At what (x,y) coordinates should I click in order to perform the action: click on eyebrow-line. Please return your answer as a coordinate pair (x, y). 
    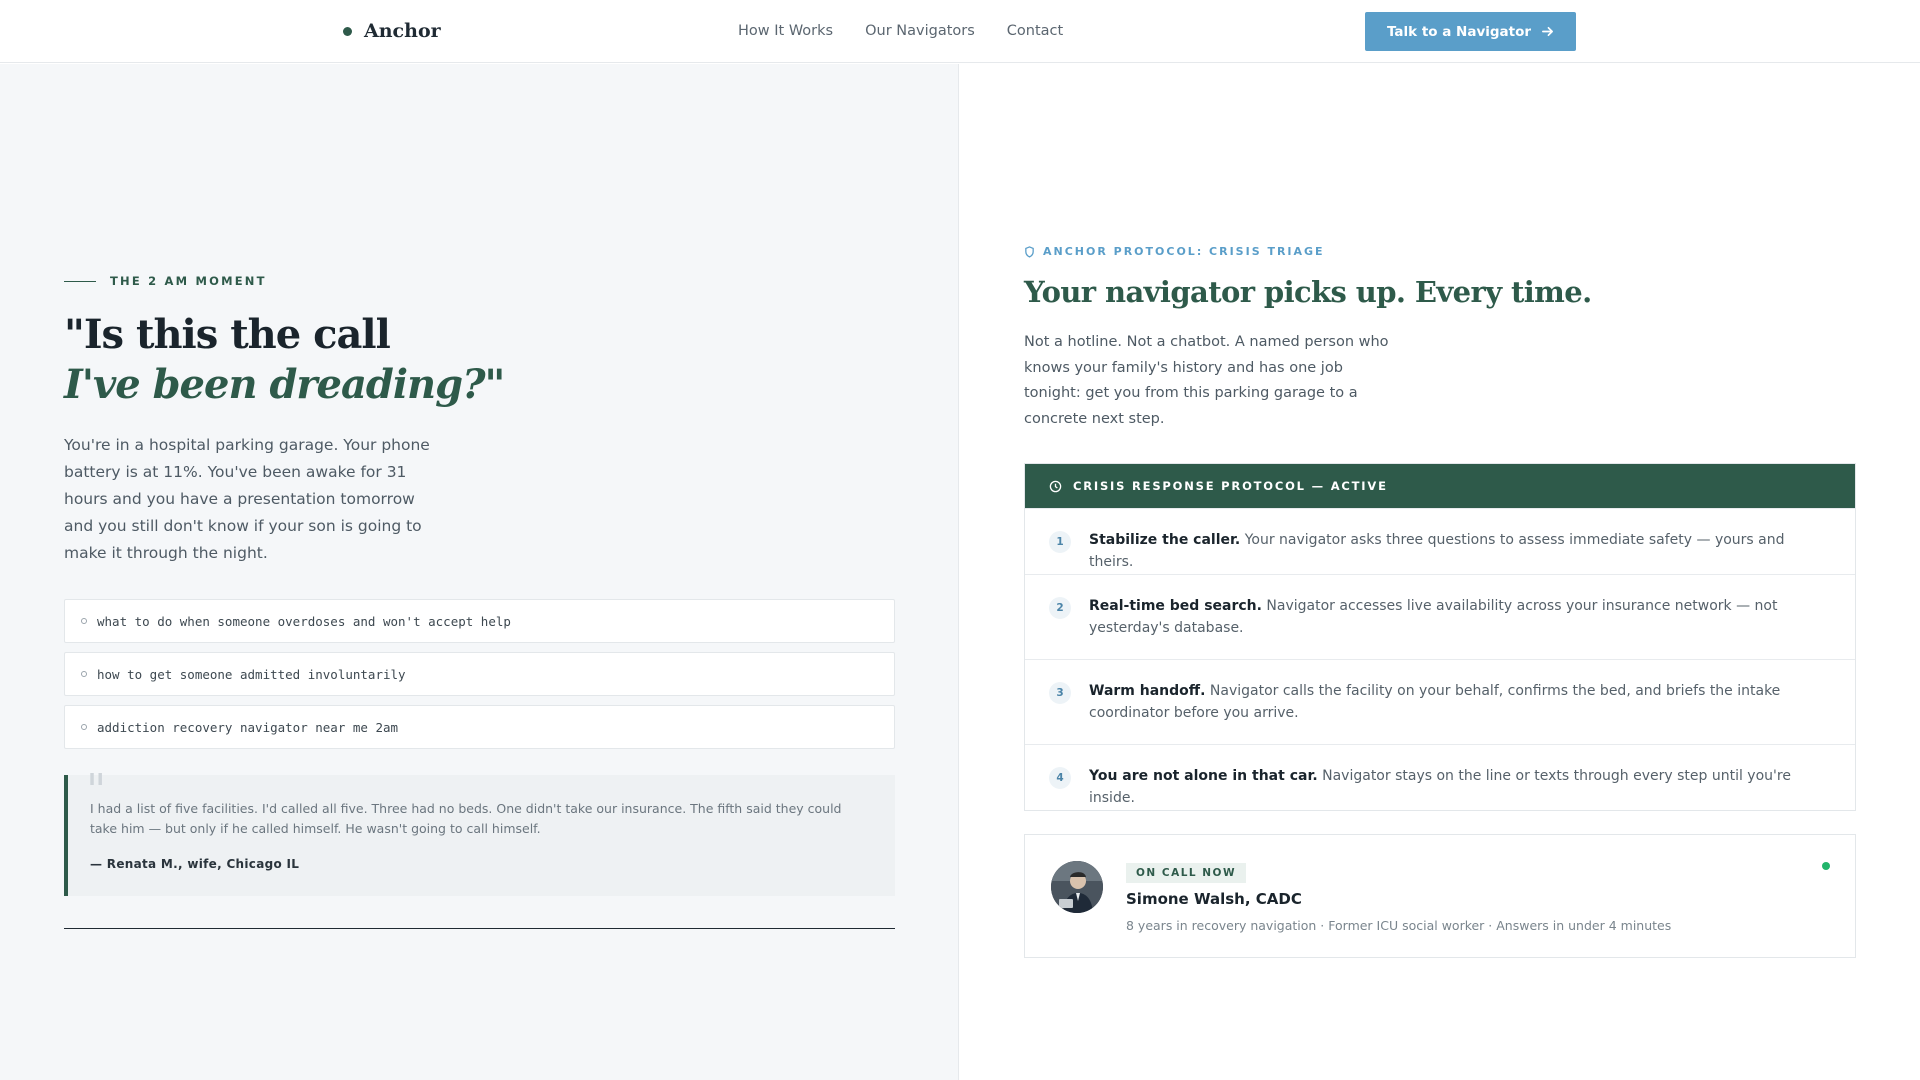
    Looking at the image, I should click on (80, 281).